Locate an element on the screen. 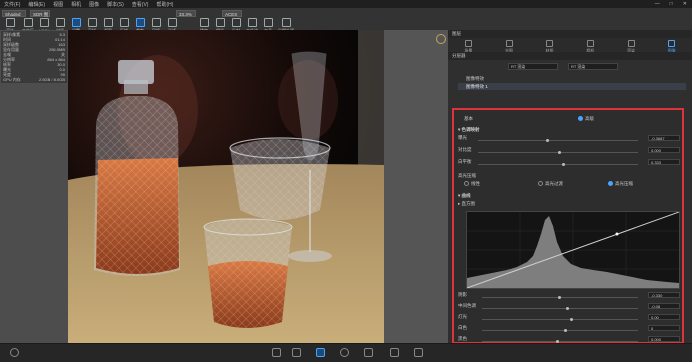 The image size is (692, 362). camera-bottom-icon is located at coordinates (418, 352).